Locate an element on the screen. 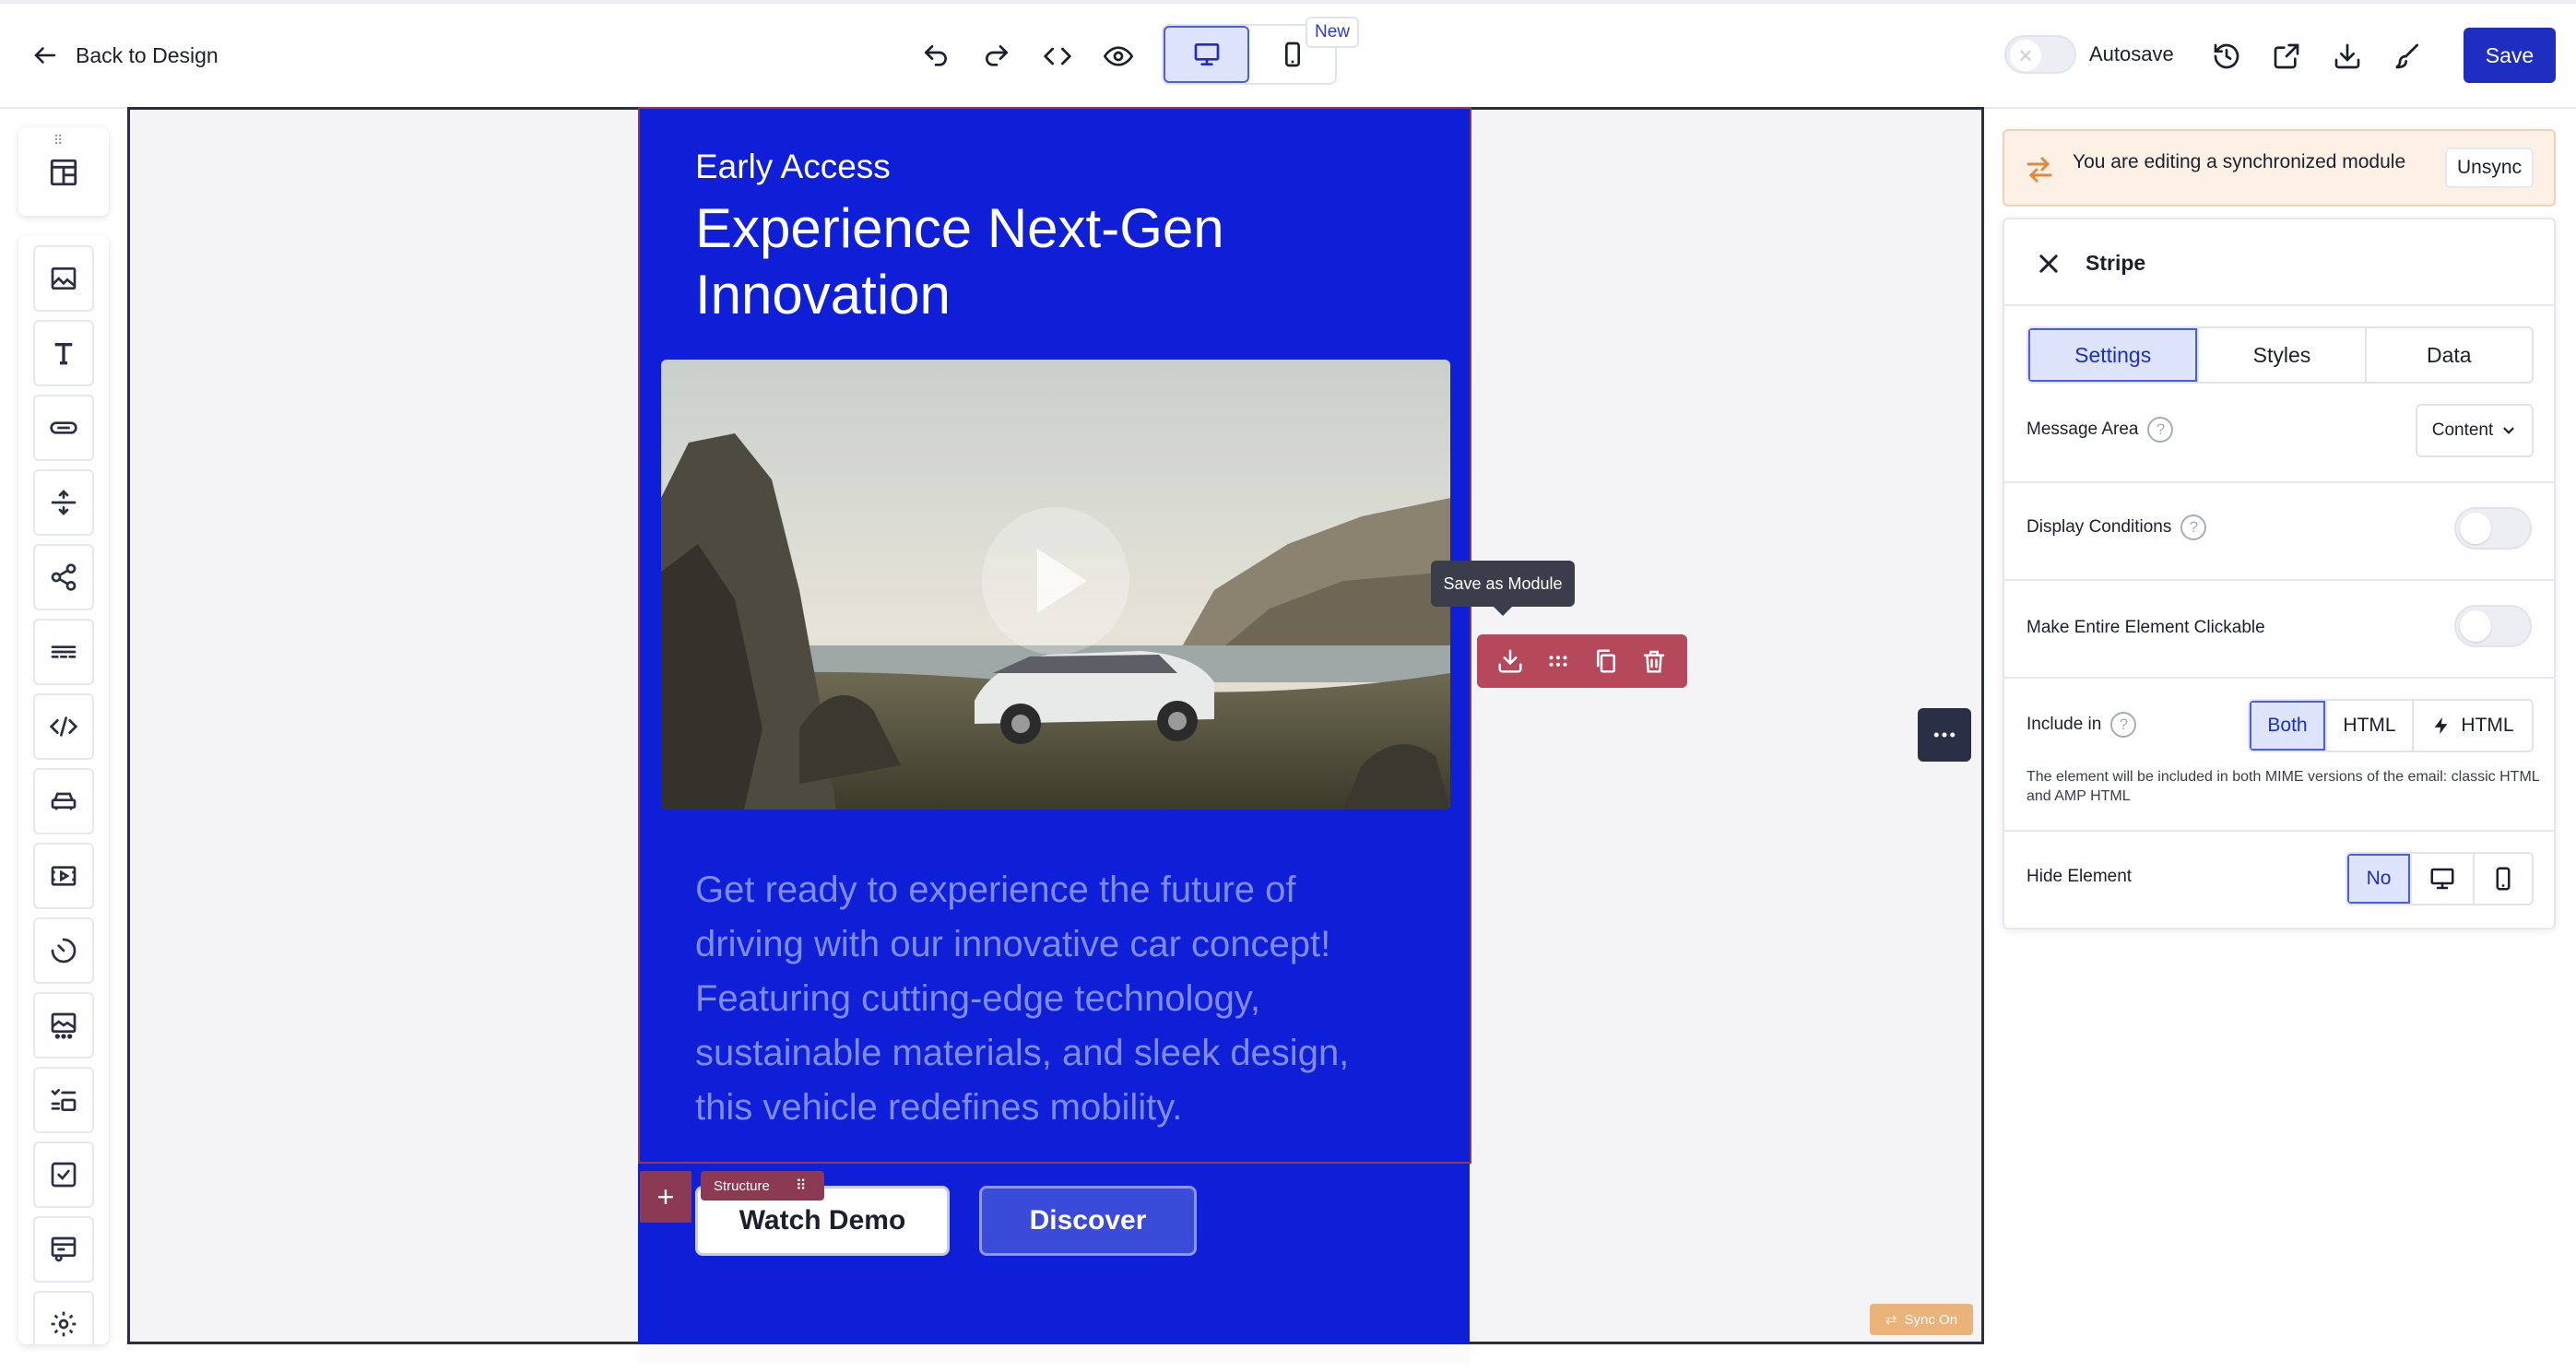 The image size is (2576, 1372). save-as-module-tooltip: Save as Module is located at coordinates (1503, 584).